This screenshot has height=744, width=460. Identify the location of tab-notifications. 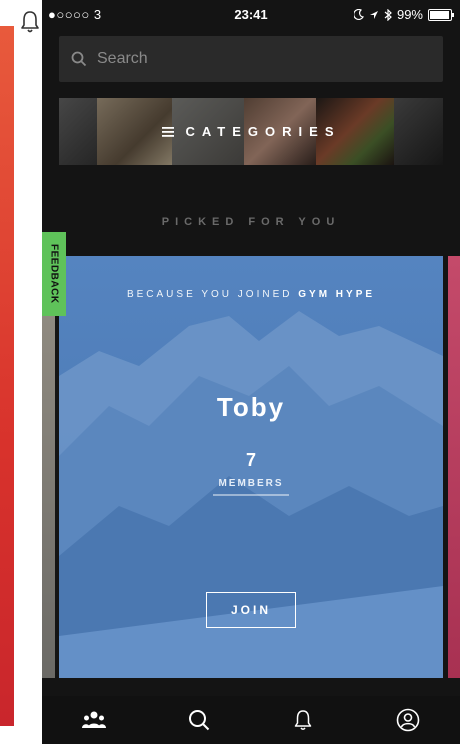
(303, 720).